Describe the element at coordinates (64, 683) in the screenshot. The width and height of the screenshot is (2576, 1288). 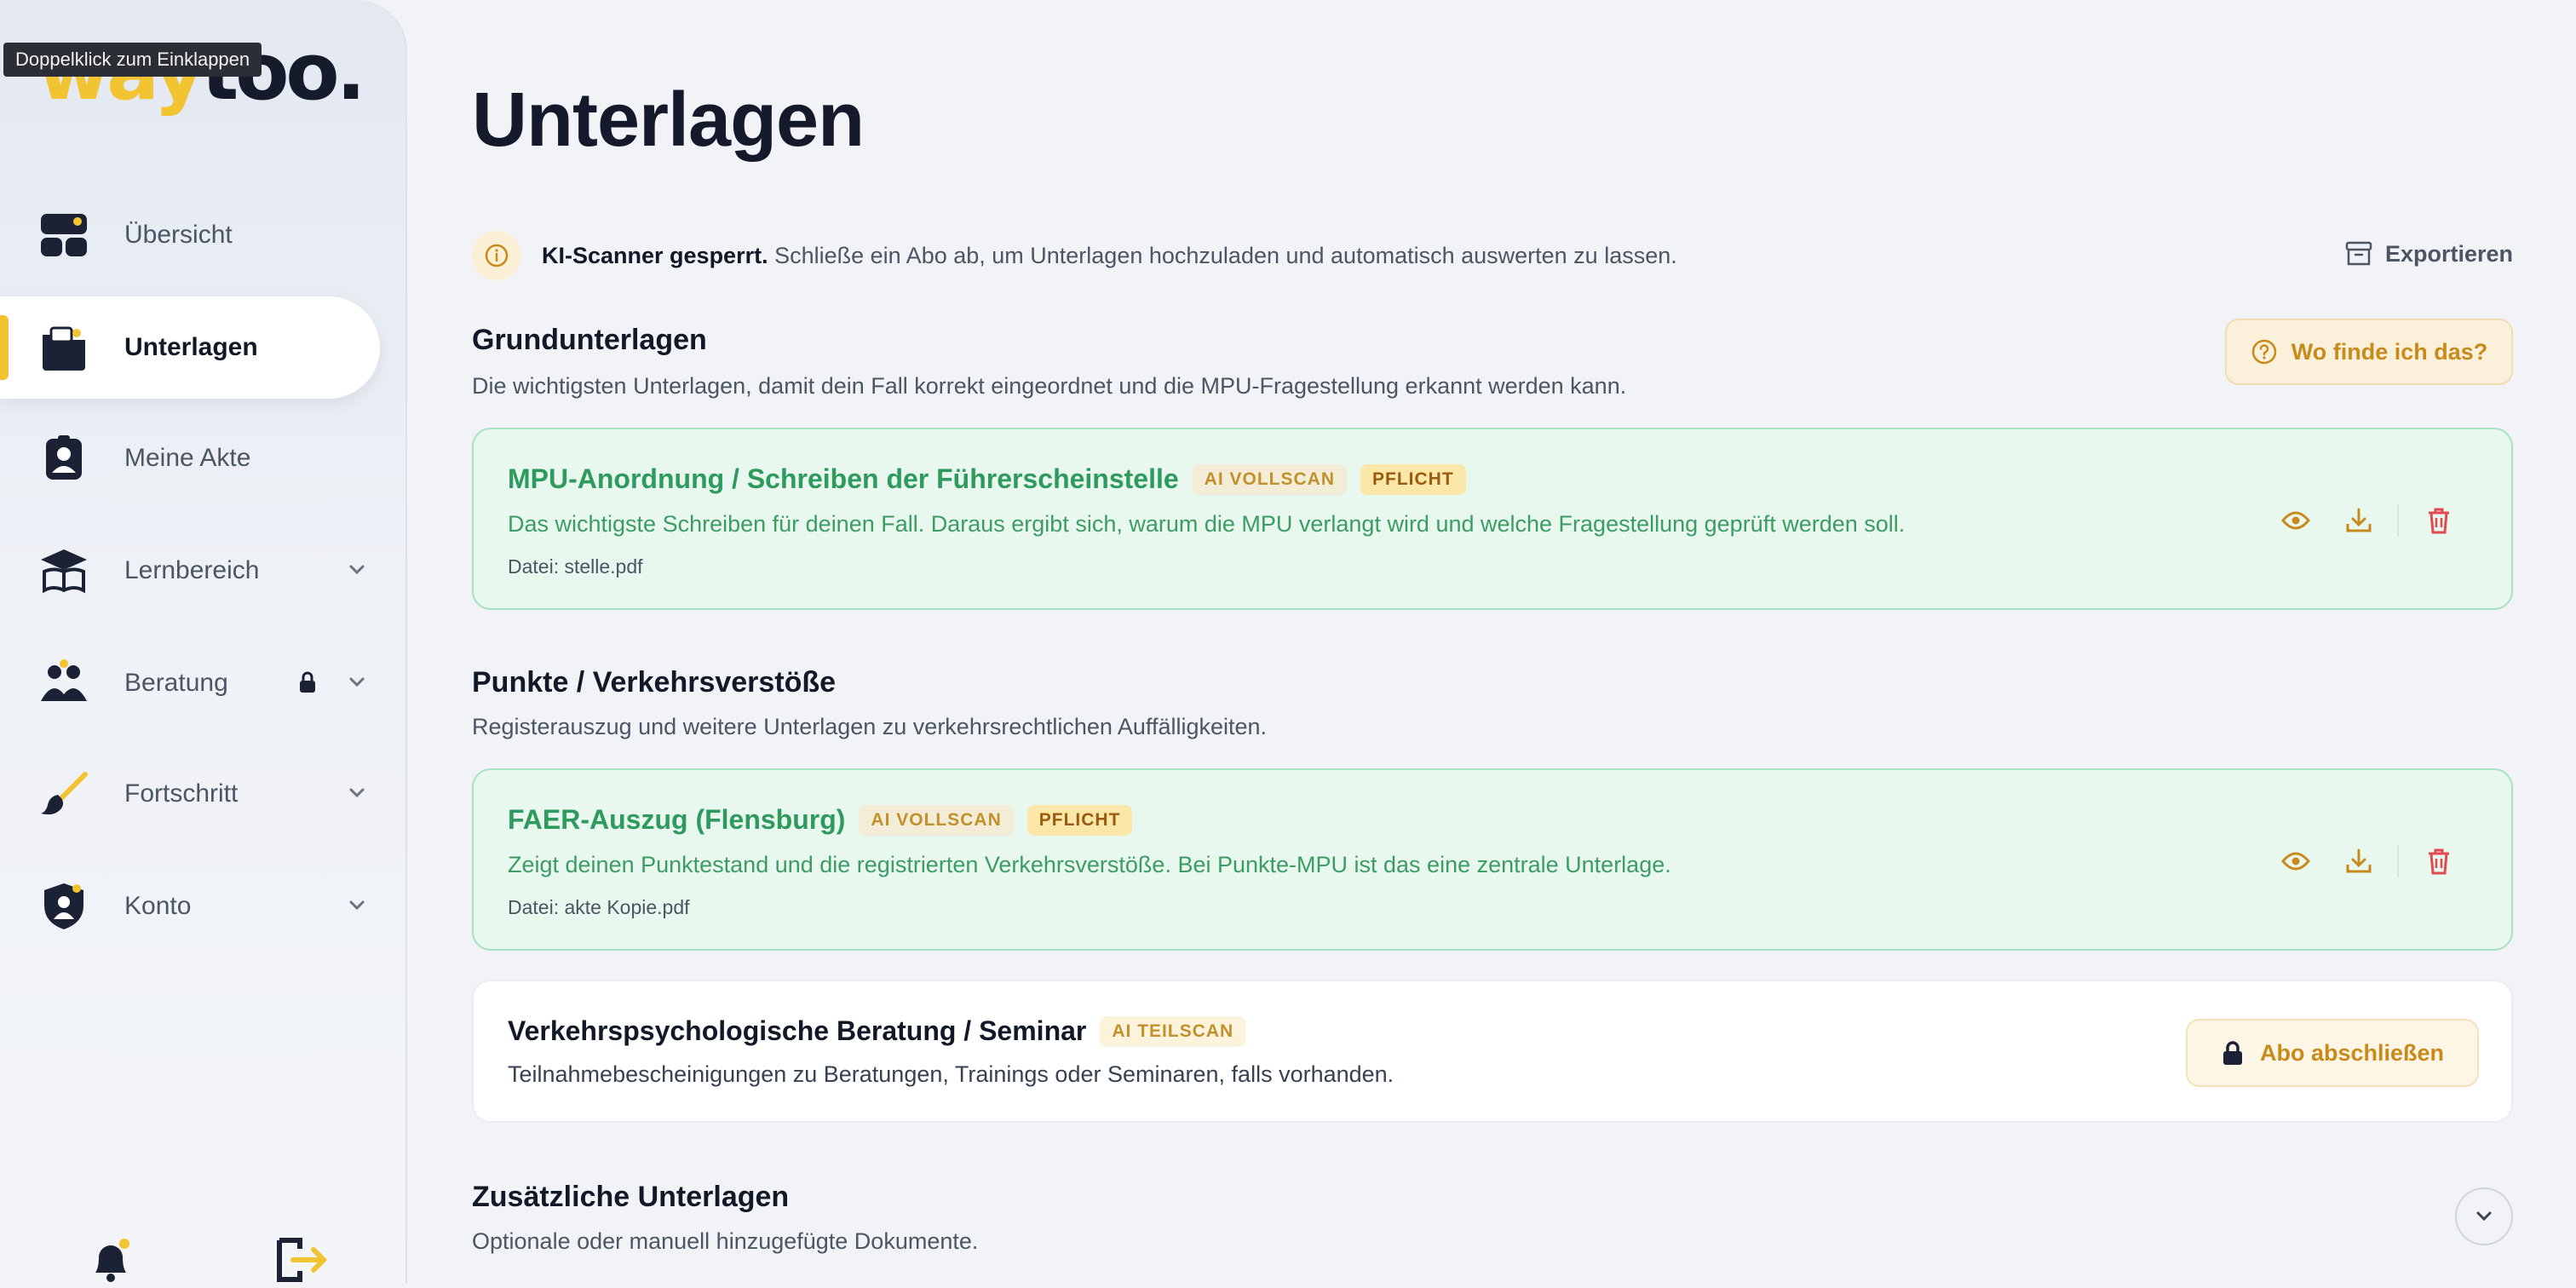
I see `people-icon` at that location.